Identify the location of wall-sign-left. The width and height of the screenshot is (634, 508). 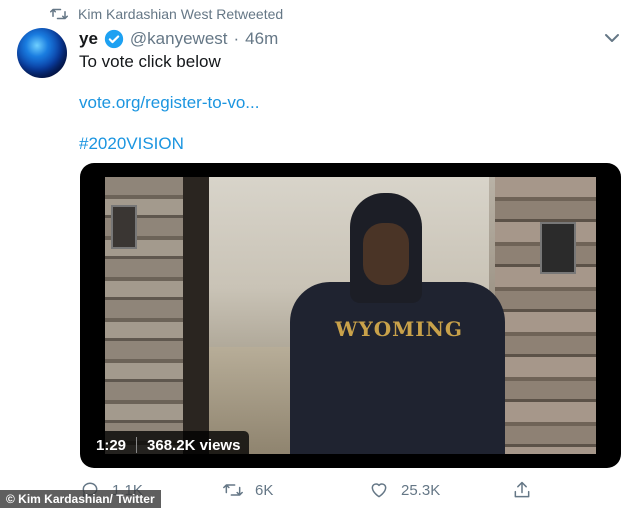
(124, 227).